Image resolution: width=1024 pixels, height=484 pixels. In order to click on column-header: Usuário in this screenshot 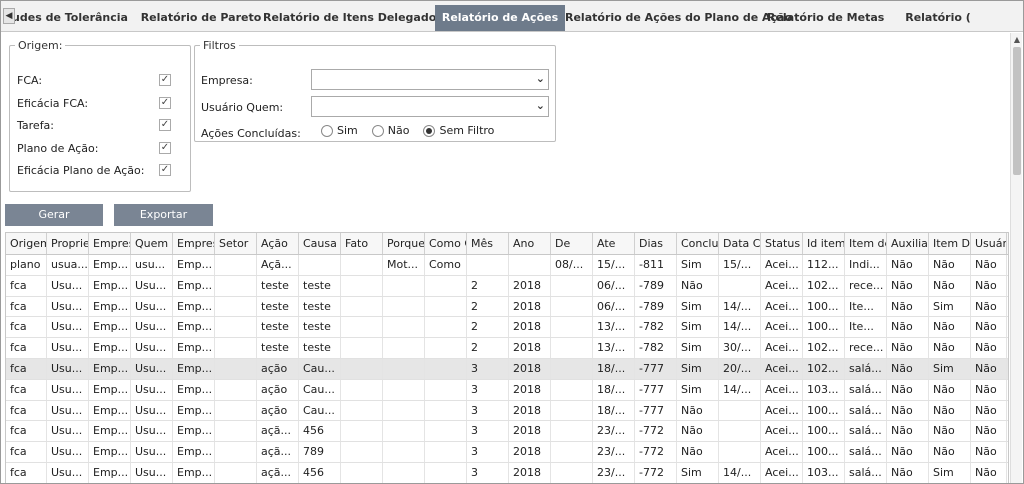, I will do `click(989, 243)`.